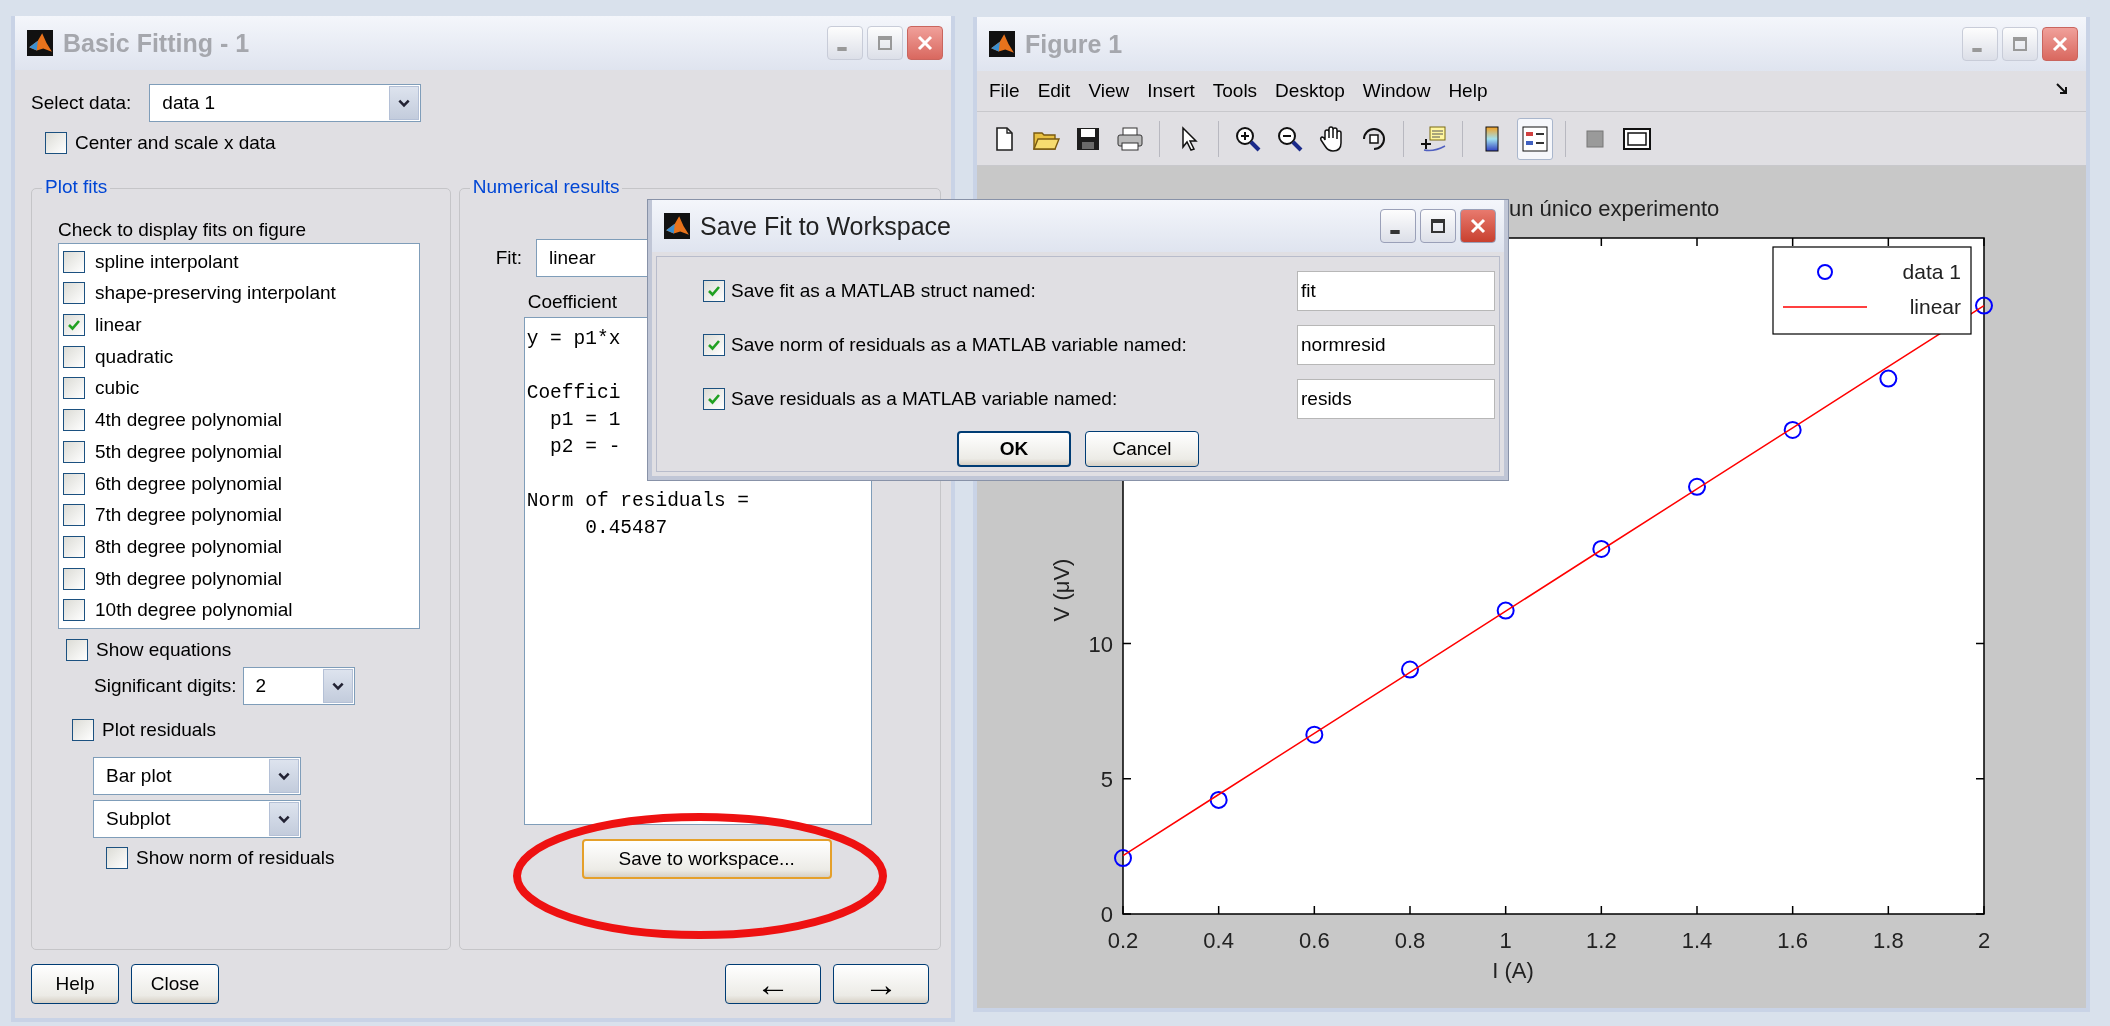 The image size is (2110, 1026). I want to click on menu-item: Insert, so click(1174, 91).